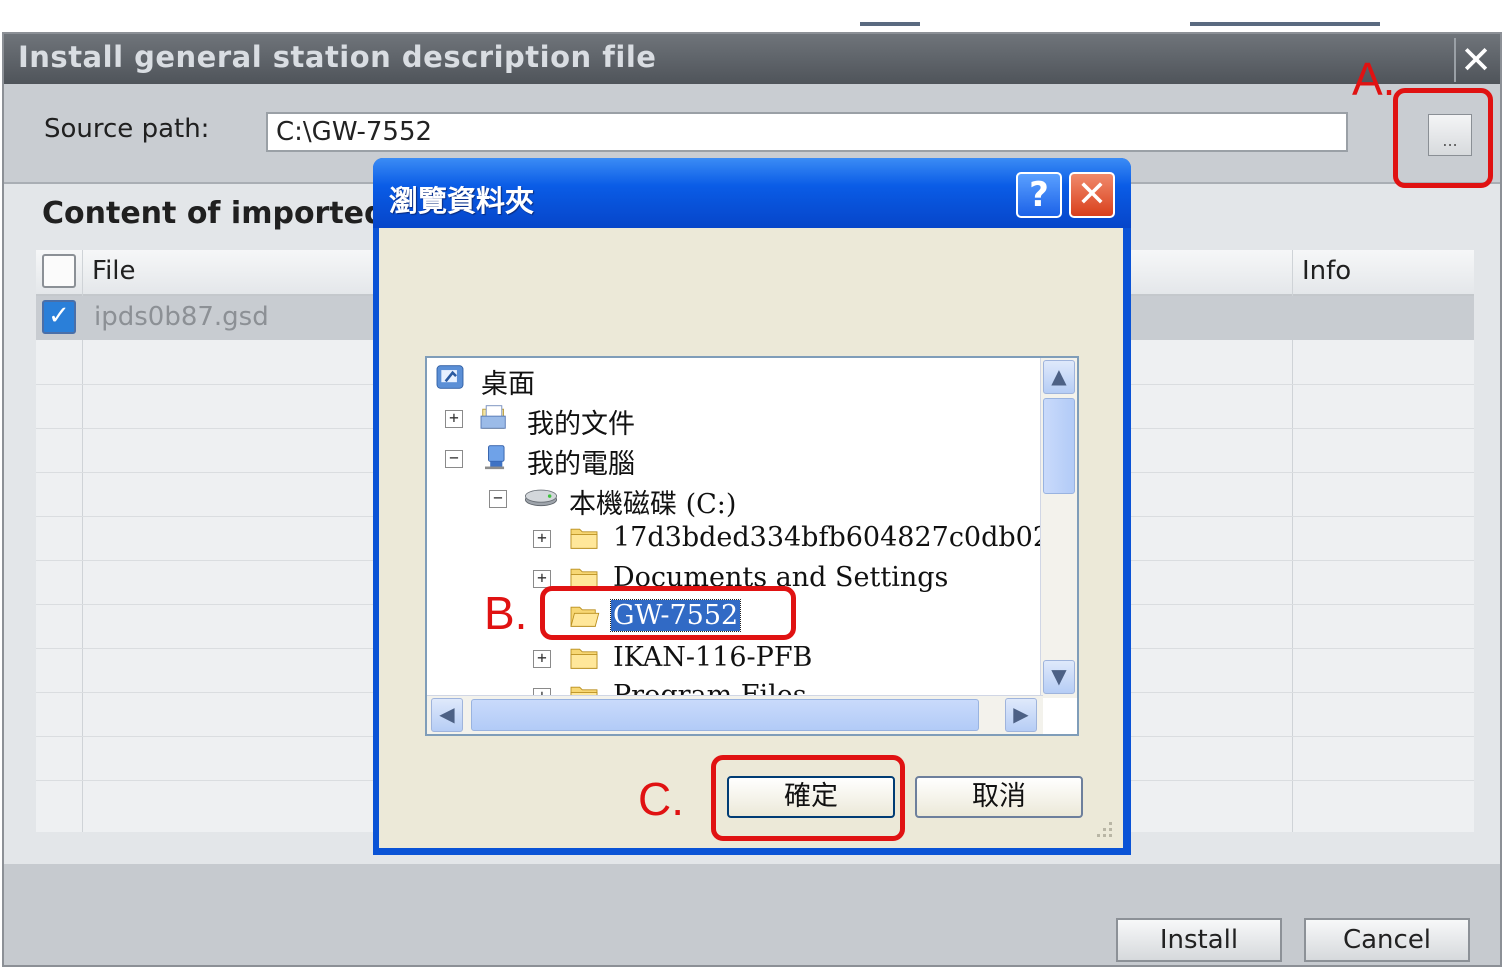  What do you see at coordinates (807, 132) in the screenshot?
I see `source-path-input: C:\GW-7552` at bounding box center [807, 132].